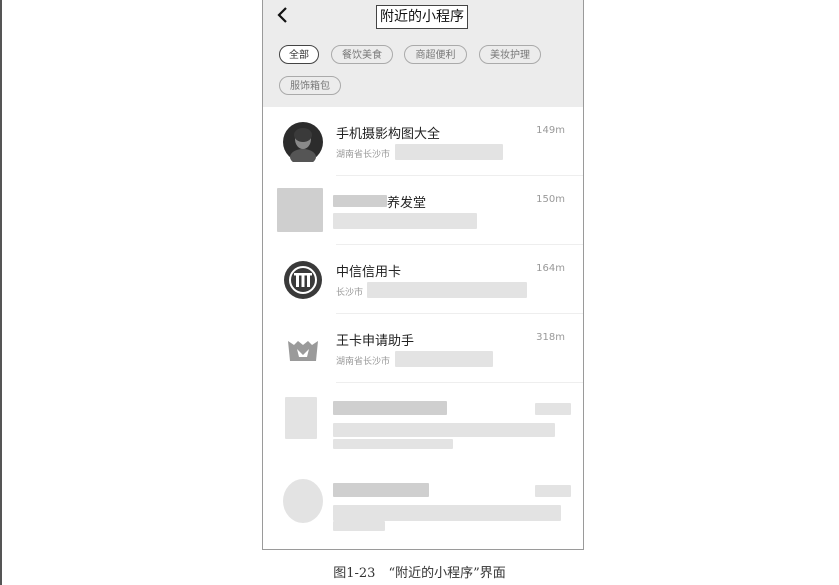  I want to click on header: 附近的小程序 全部 餐饮美食 商超便利 美妆护理 服饰箱包, so click(423, 53).